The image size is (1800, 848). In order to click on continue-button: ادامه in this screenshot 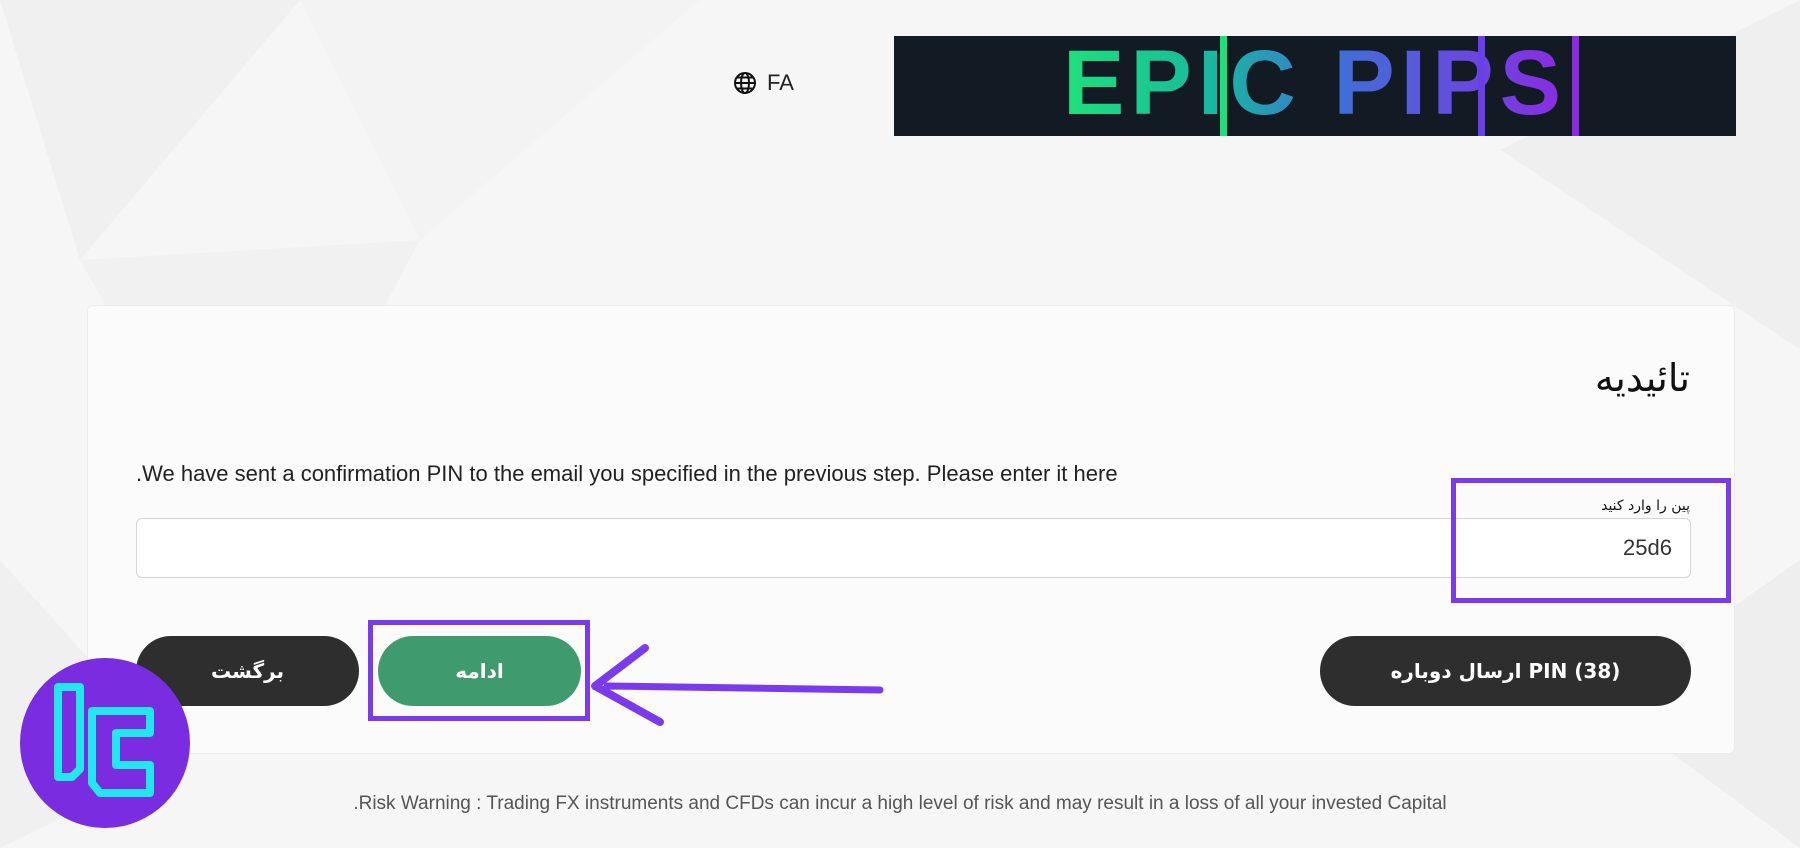, I will do `click(479, 671)`.